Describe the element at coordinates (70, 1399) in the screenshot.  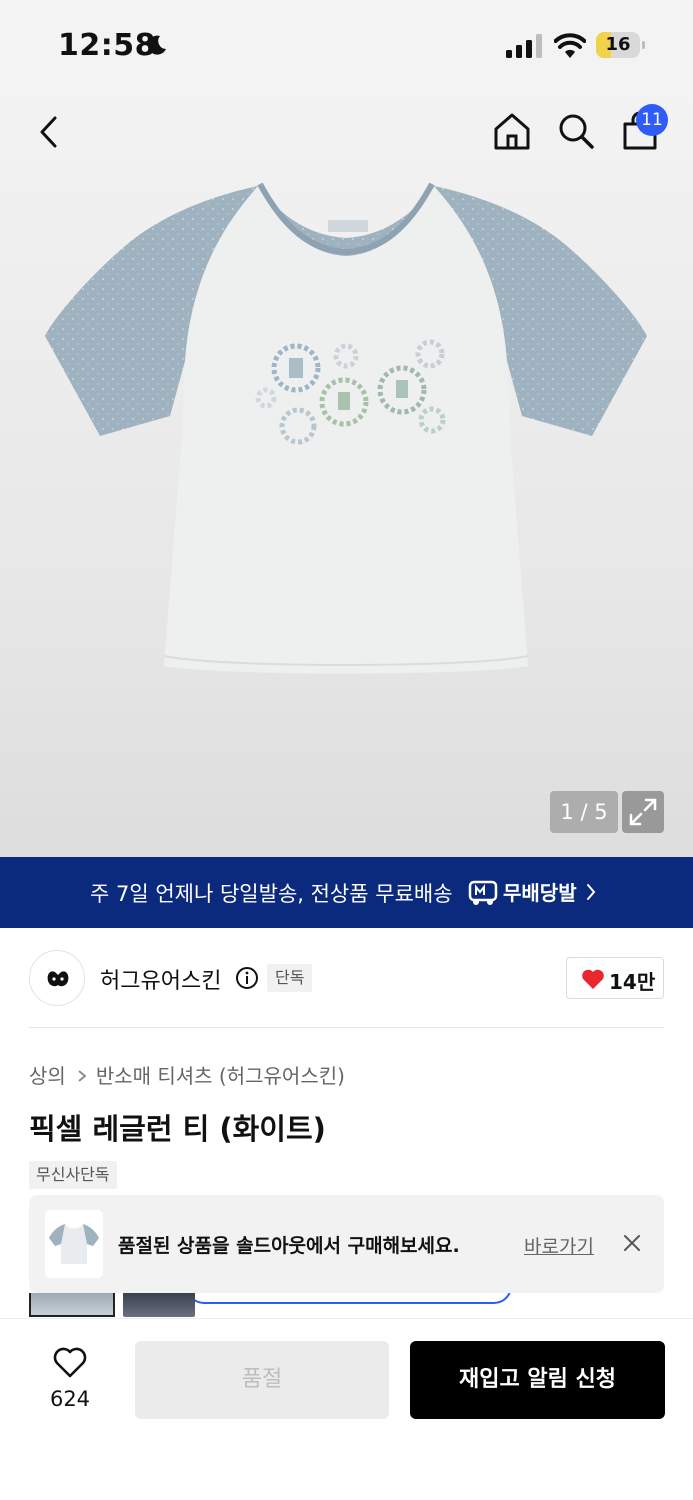
I see `wish-count: 624` at that location.